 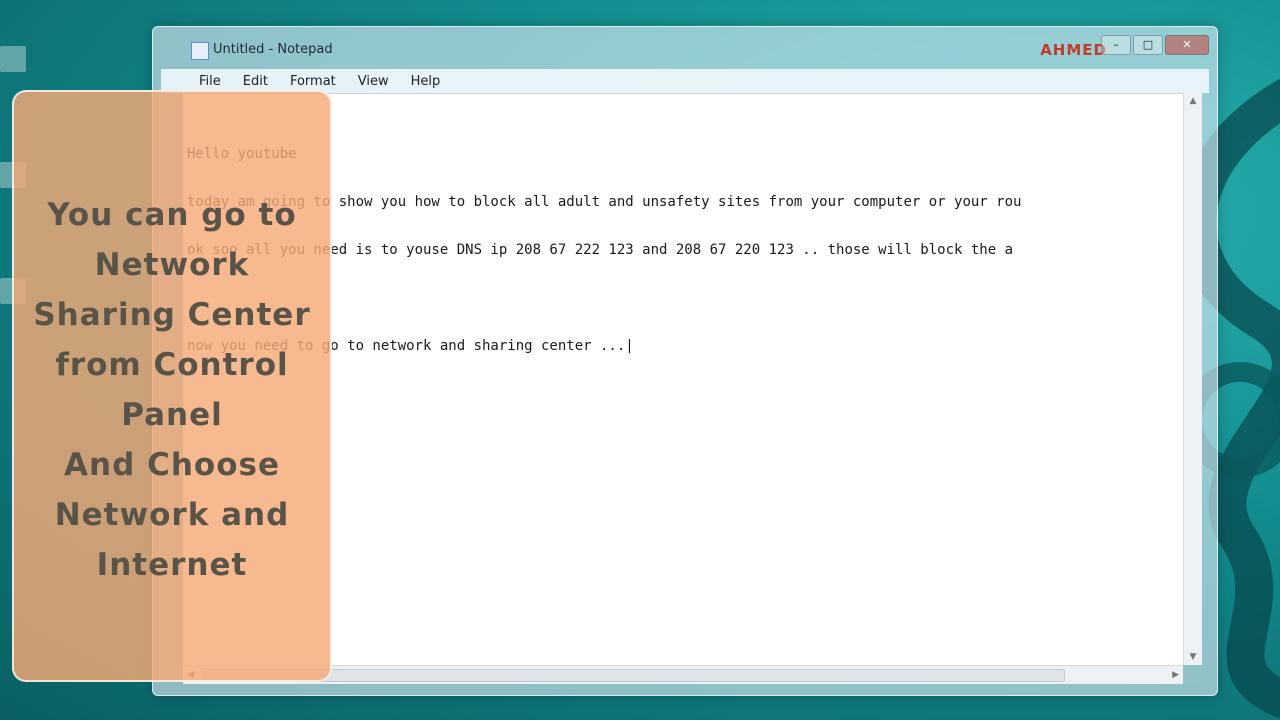 What do you see at coordinates (13, 59) in the screenshot?
I see `desktop-icon` at bounding box center [13, 59].